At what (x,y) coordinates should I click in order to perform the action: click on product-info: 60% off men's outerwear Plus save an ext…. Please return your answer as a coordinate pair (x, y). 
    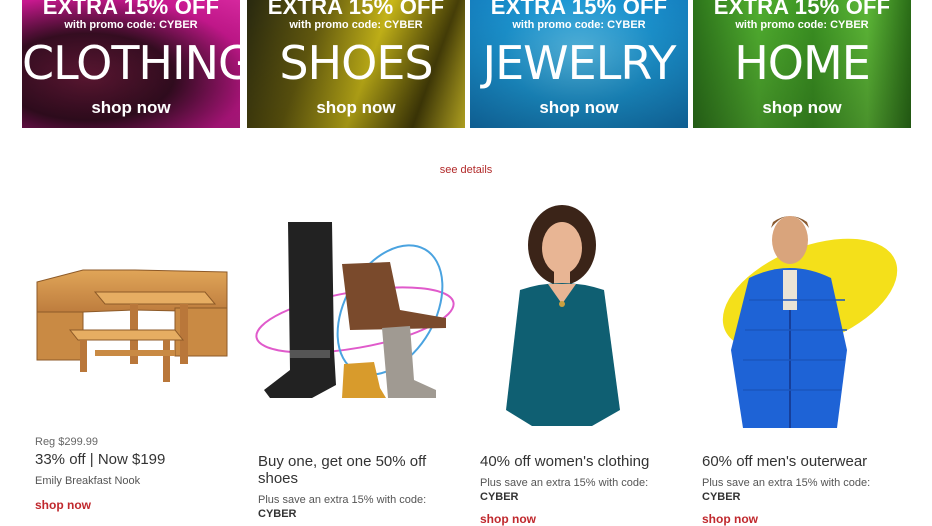
    Looking at the image, I should click on (804, 481).